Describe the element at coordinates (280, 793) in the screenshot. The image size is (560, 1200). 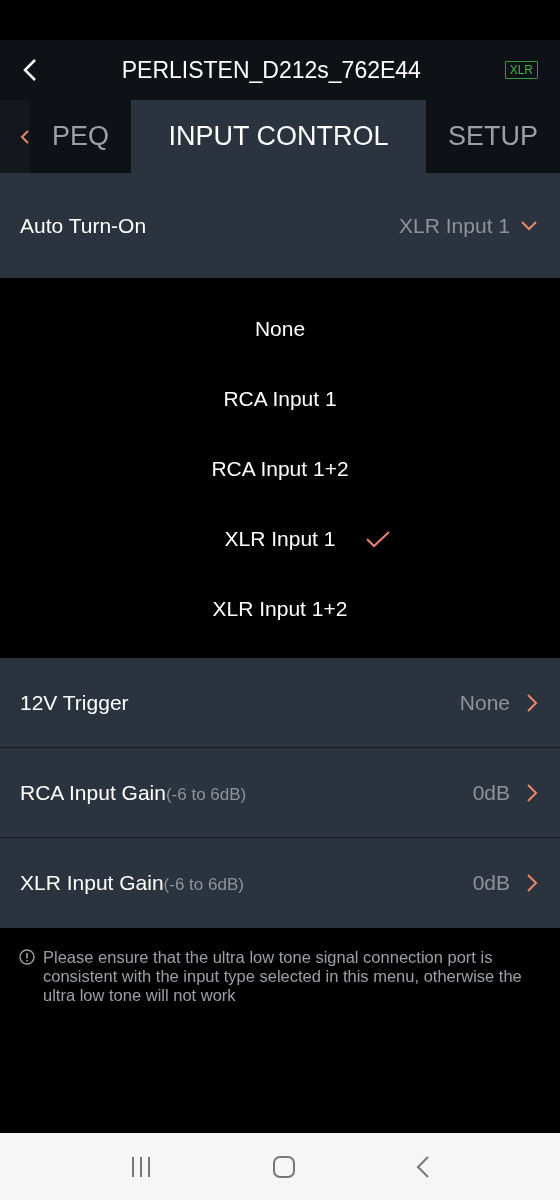
I see `setting-row: RCA Input Gain(-6 to 6dB) 0dB` at that location.